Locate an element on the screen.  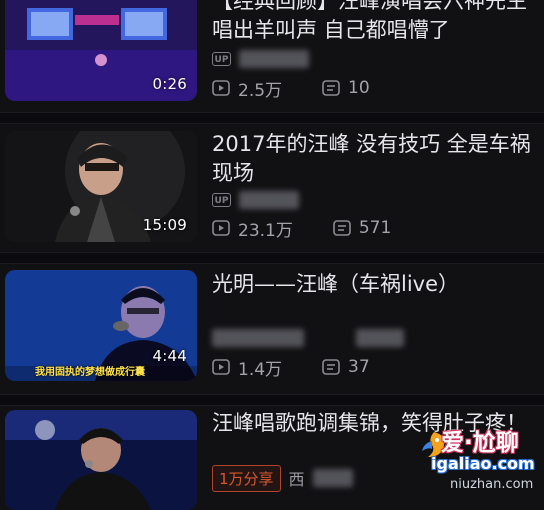
views-stat: 2.5万 is located at coordinates (247, 88).